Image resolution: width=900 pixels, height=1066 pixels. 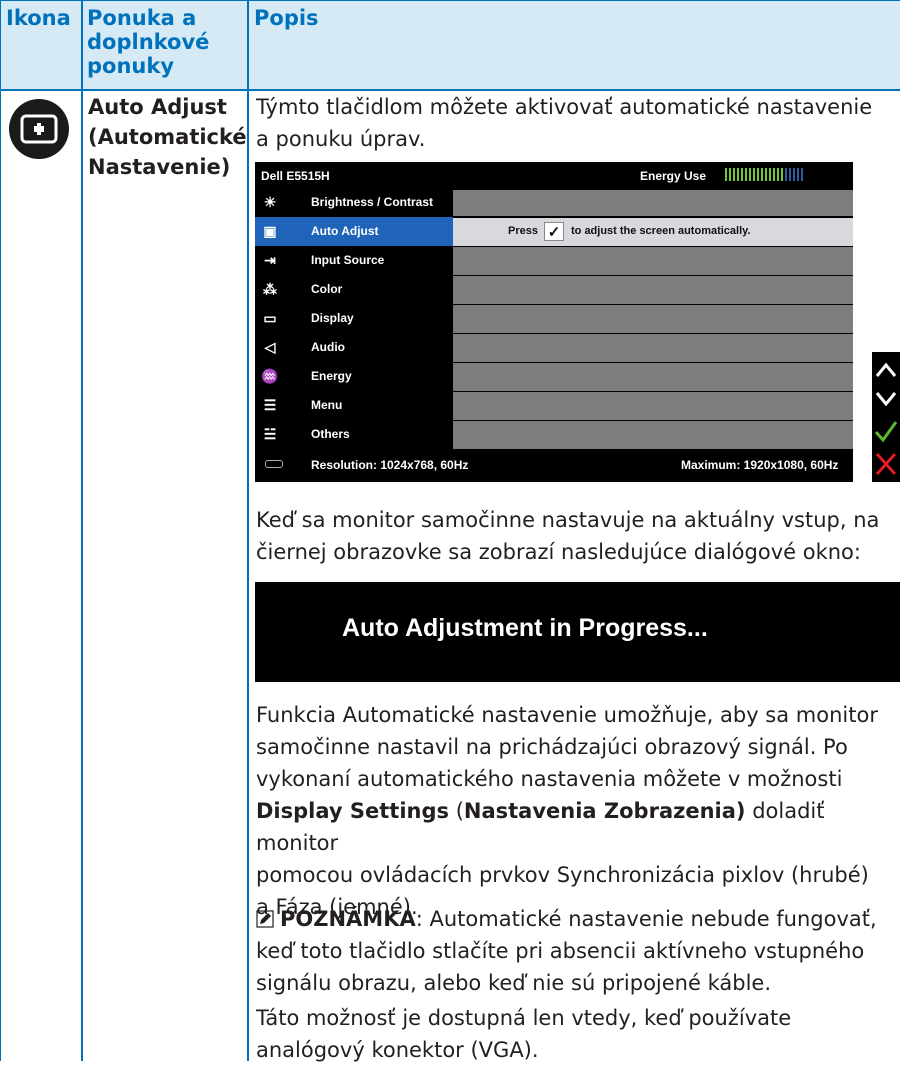 What do you see at coordinates (265, 919) in the screenshot?
I see `pencil-icon` at bounding box center [265, 919].